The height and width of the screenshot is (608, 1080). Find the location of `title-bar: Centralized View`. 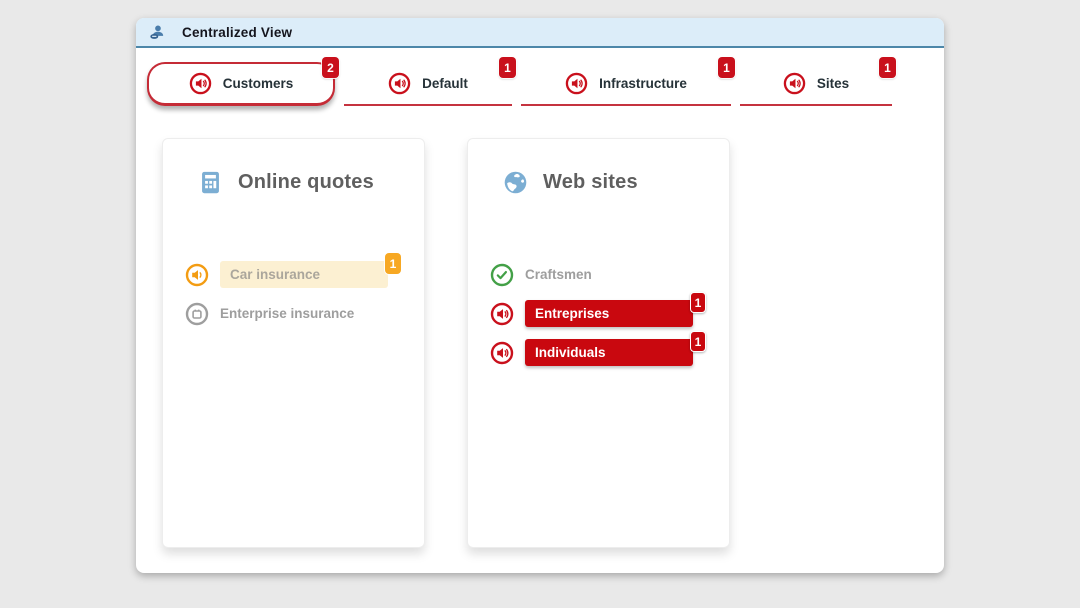

title-bar: Centralized View is located at coordinates (540, 33).